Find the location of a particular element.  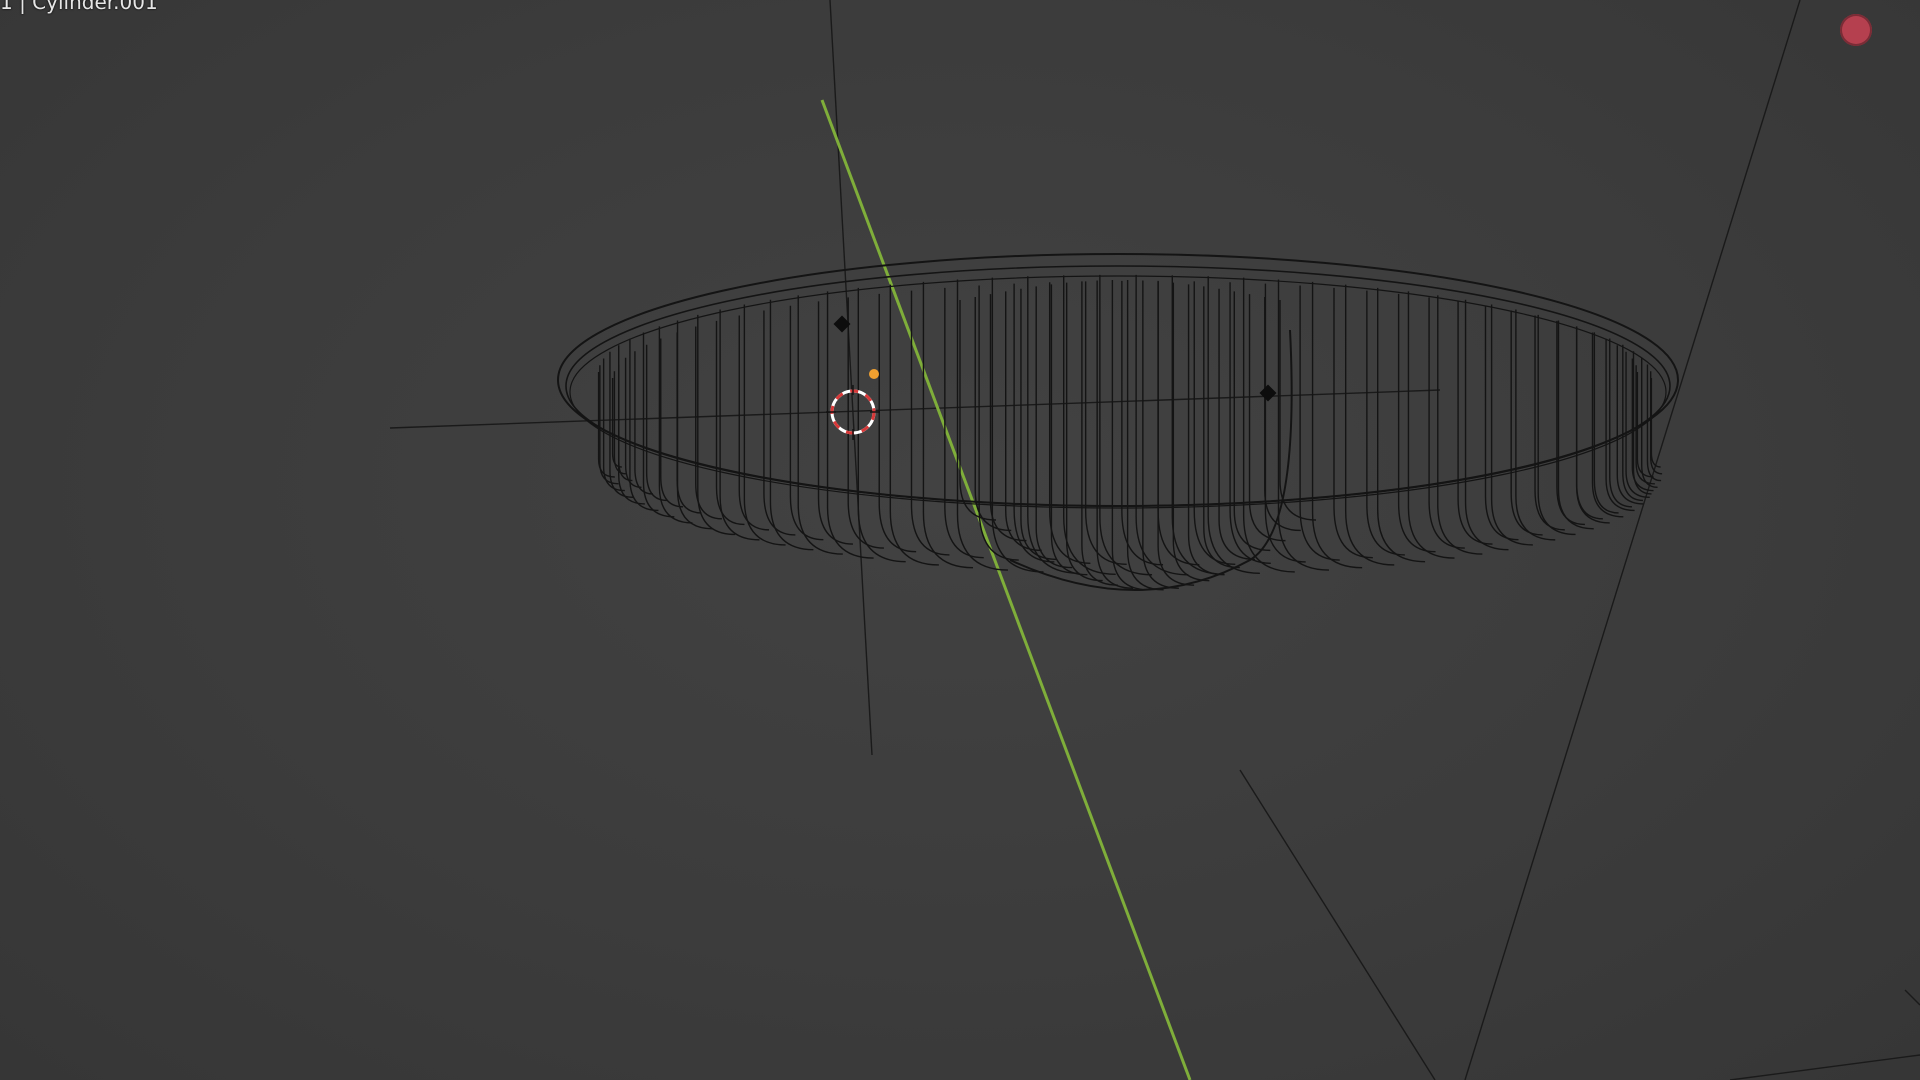

vertex-marker is located at coordinates (1268, 393).